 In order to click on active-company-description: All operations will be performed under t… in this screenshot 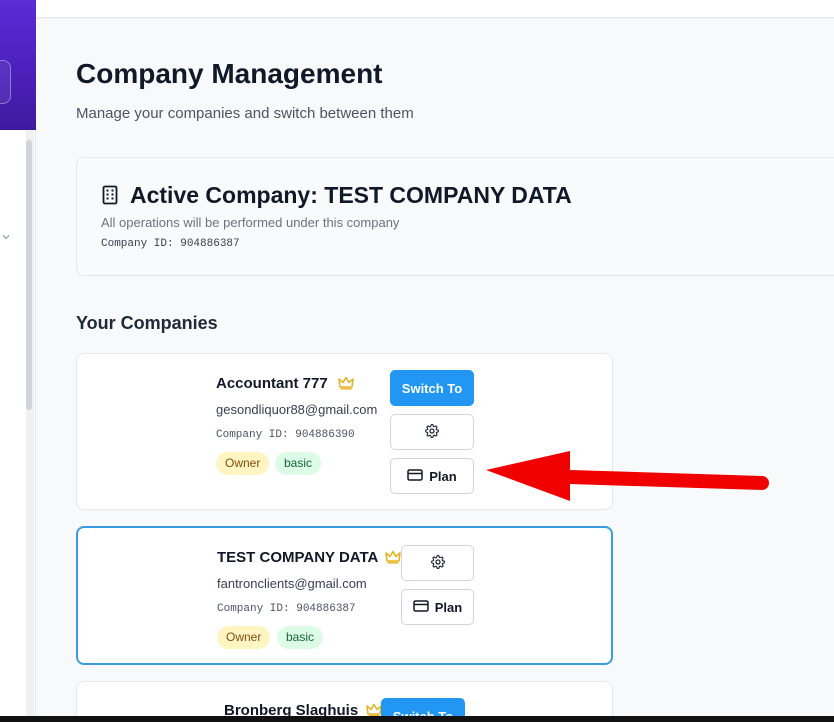, I will do `click(250, 222)`.